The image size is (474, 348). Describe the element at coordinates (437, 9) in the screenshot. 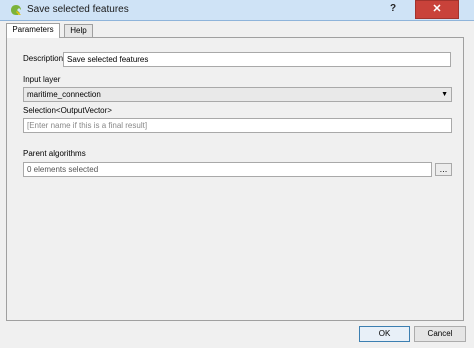

I see `close-button: ✕` at that location.